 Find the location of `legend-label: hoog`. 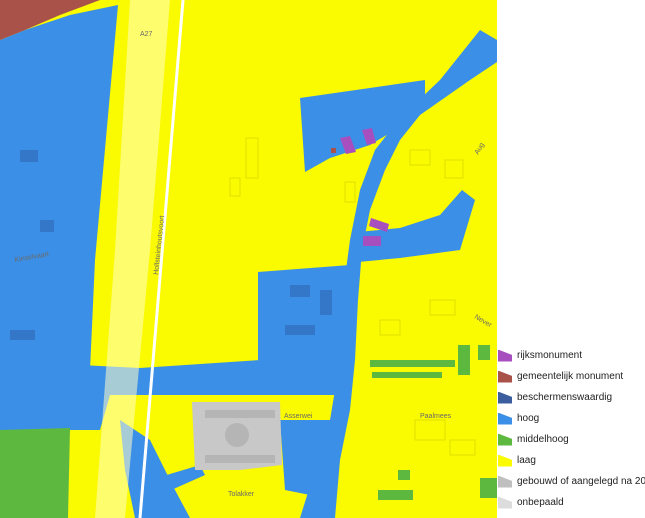

legend-label: hoog is located at coordinates (528, 418).